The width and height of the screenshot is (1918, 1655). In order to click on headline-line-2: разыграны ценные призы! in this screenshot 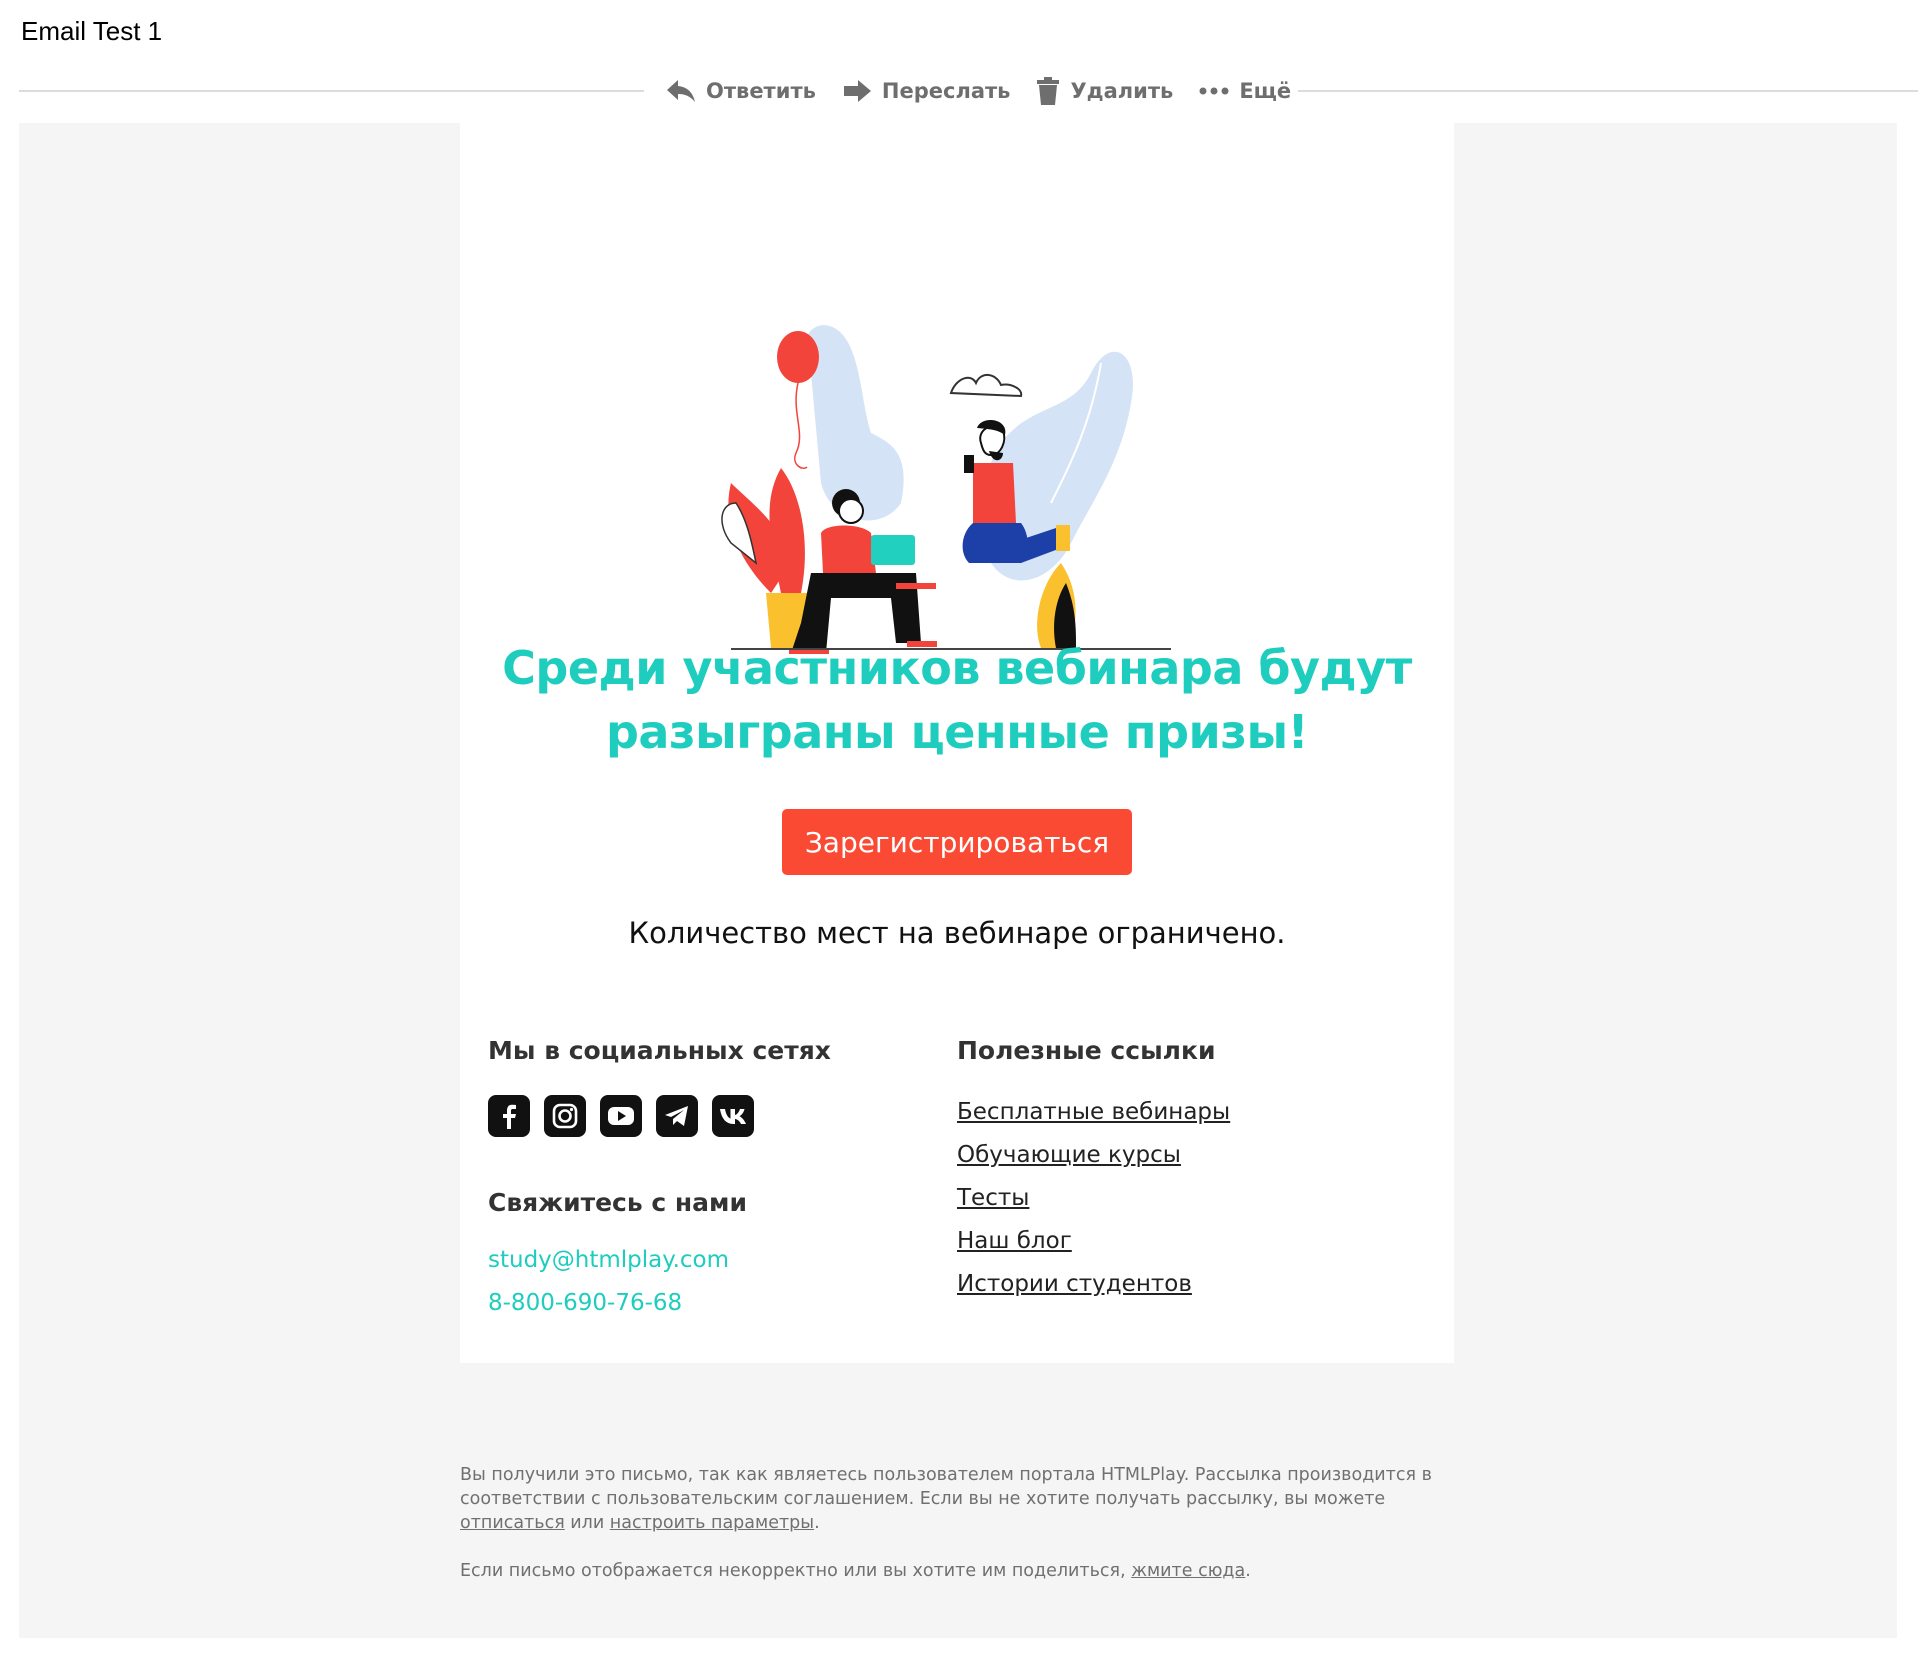, I will do `click(957, 732)`.